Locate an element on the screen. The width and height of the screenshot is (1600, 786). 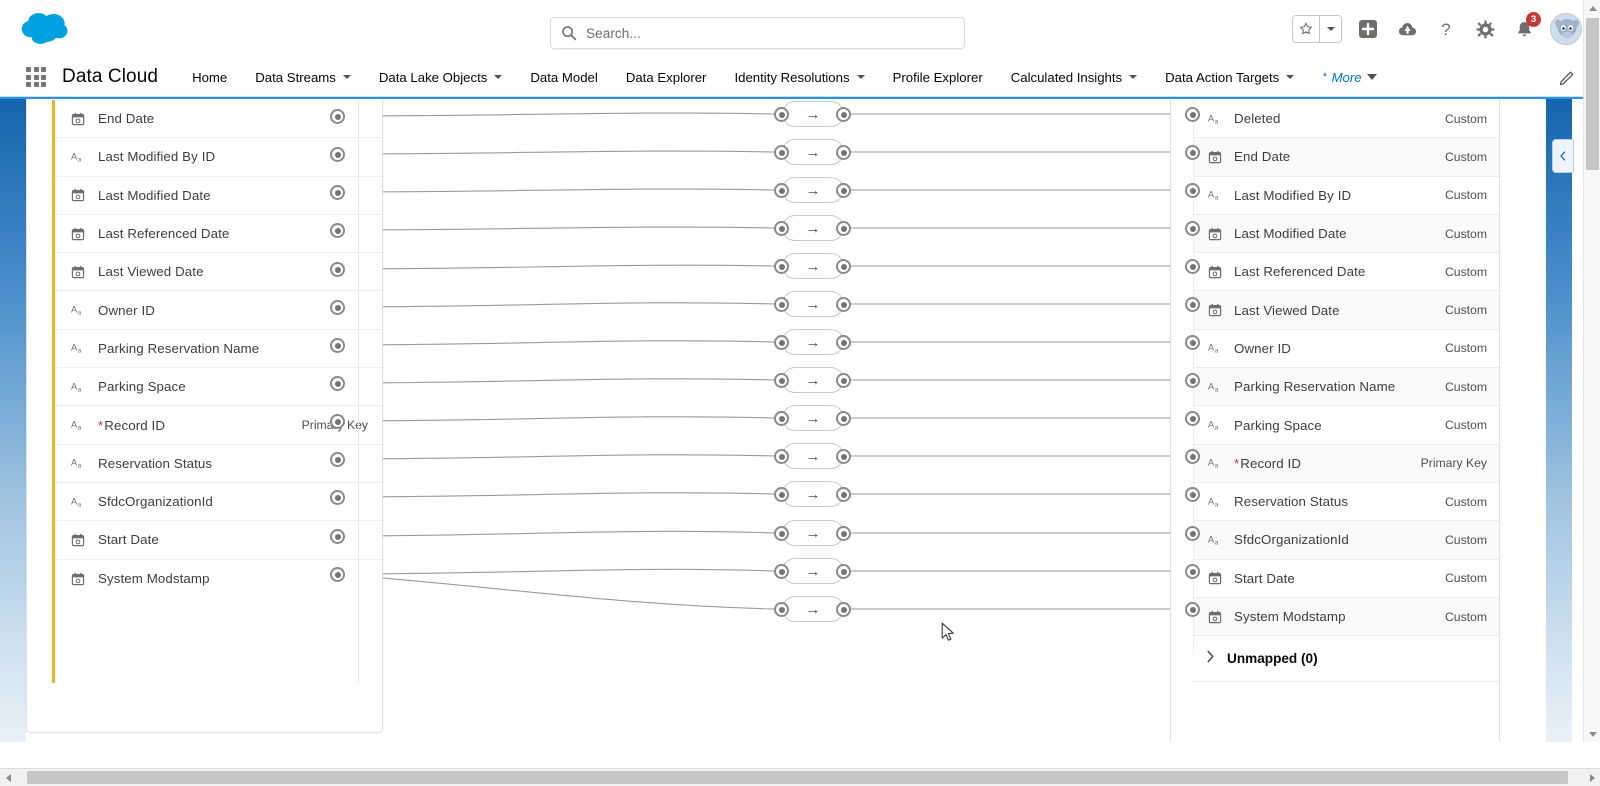
horizontal-scroll-thumb is located at coordinates (797, 777).